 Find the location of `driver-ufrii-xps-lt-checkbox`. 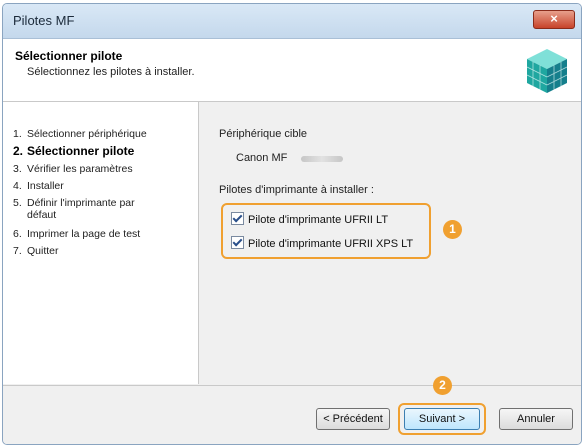

driver-ufrii-xps-lt-checkbox is located at coordinates (237, 242).